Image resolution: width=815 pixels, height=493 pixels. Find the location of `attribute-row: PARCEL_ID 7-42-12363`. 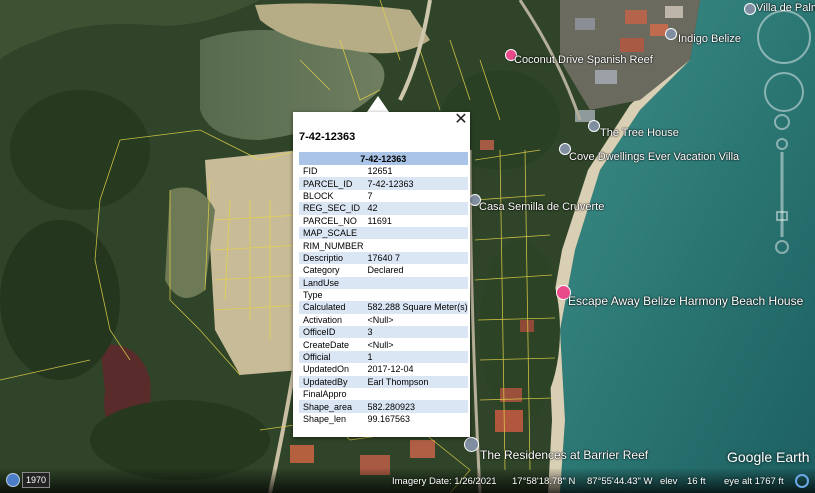

attribute-row: PARCEL_ID 7-42-12363 is located at coordinates (383, 183).